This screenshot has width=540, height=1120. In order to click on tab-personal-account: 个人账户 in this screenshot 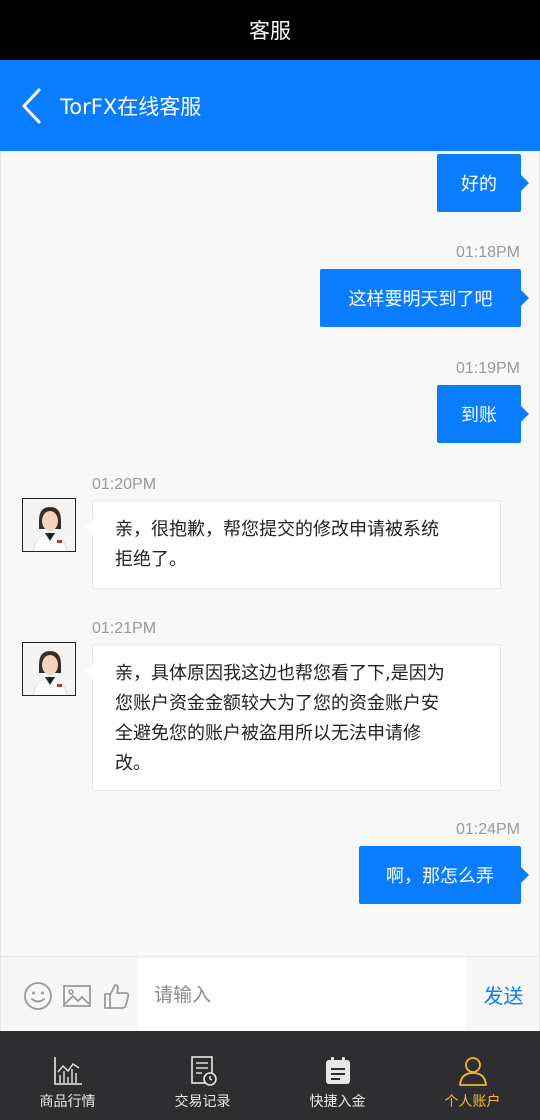, I will do `click(472, 1082)`.